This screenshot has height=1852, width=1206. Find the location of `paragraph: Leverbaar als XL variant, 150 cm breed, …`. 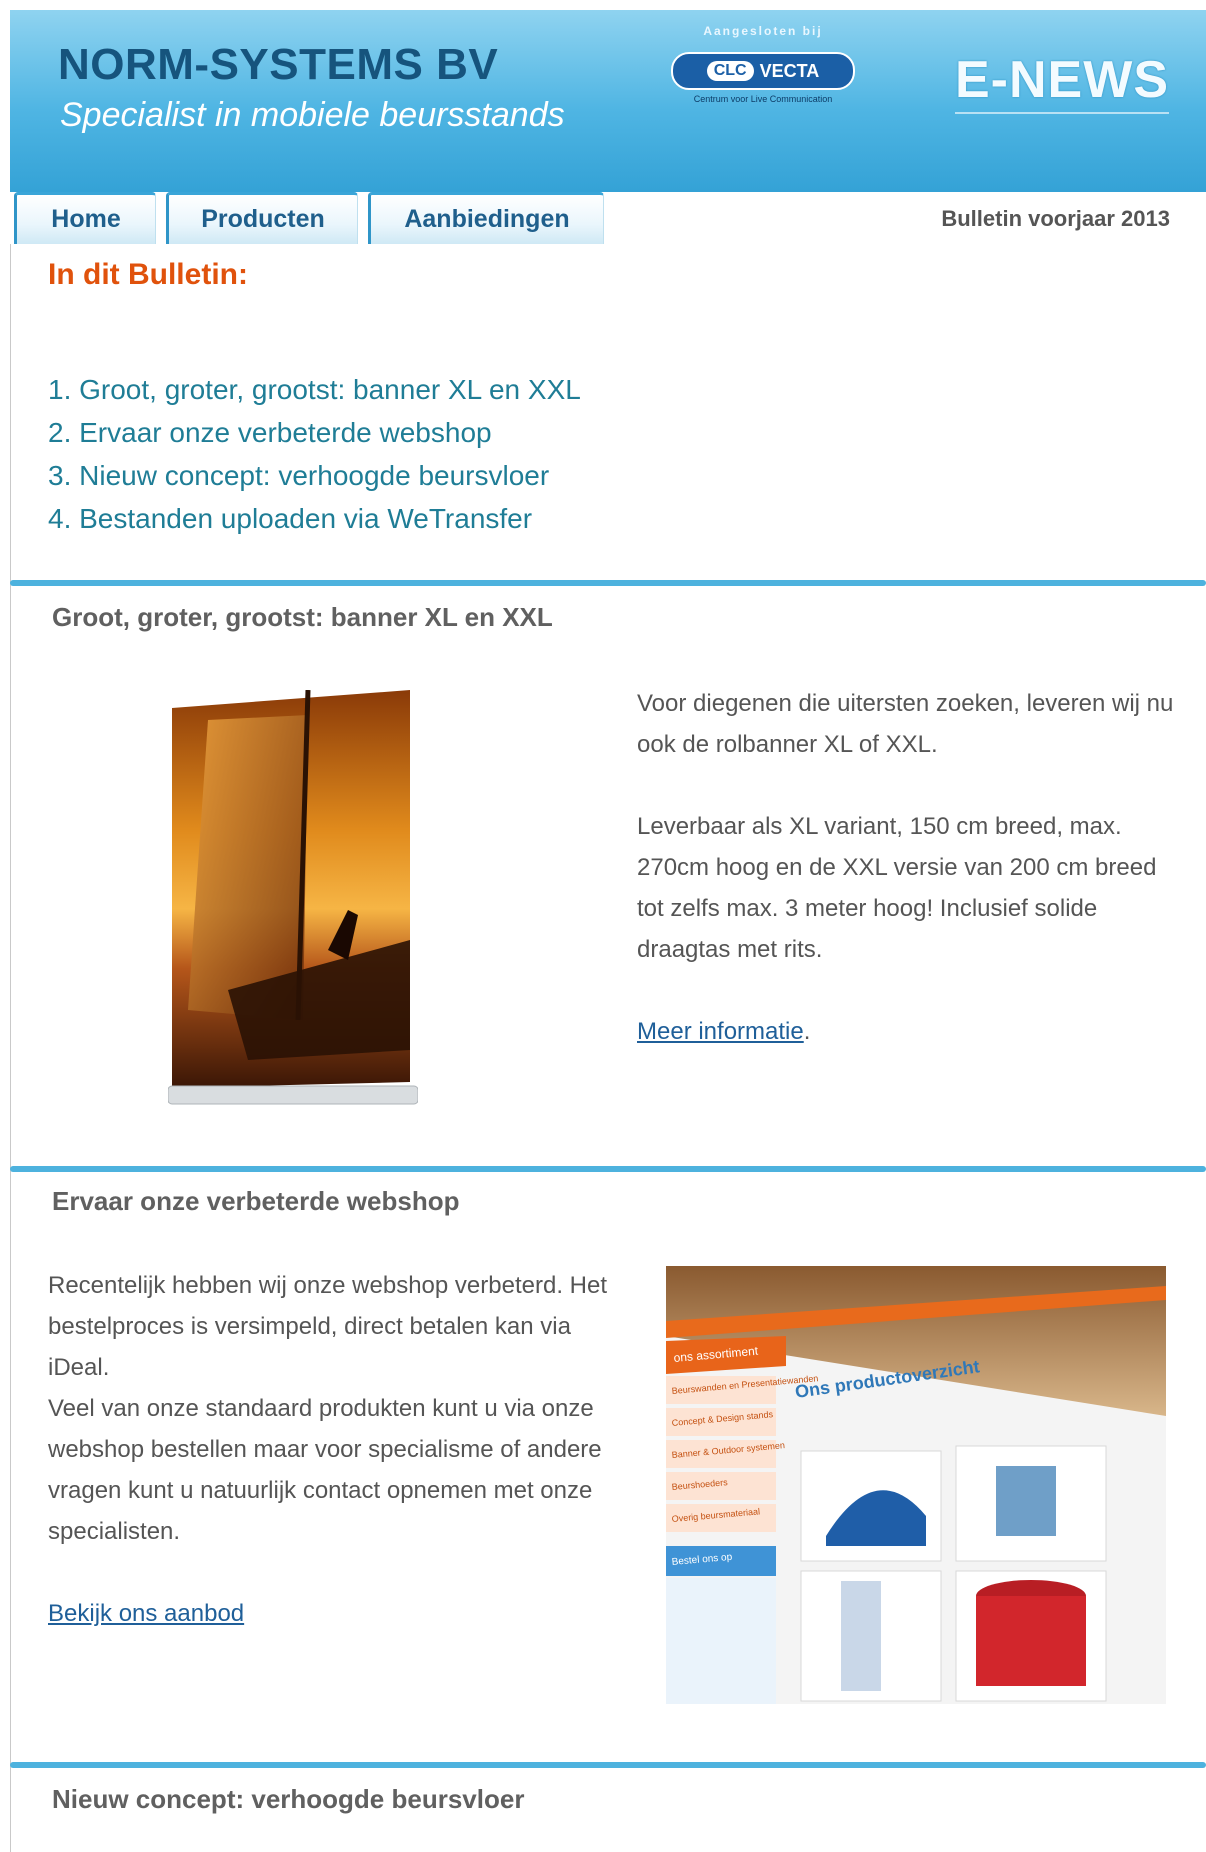

paragraph: Leverbaar als XL variant, 150 cm breed, … is located at coordinates (897, 888).